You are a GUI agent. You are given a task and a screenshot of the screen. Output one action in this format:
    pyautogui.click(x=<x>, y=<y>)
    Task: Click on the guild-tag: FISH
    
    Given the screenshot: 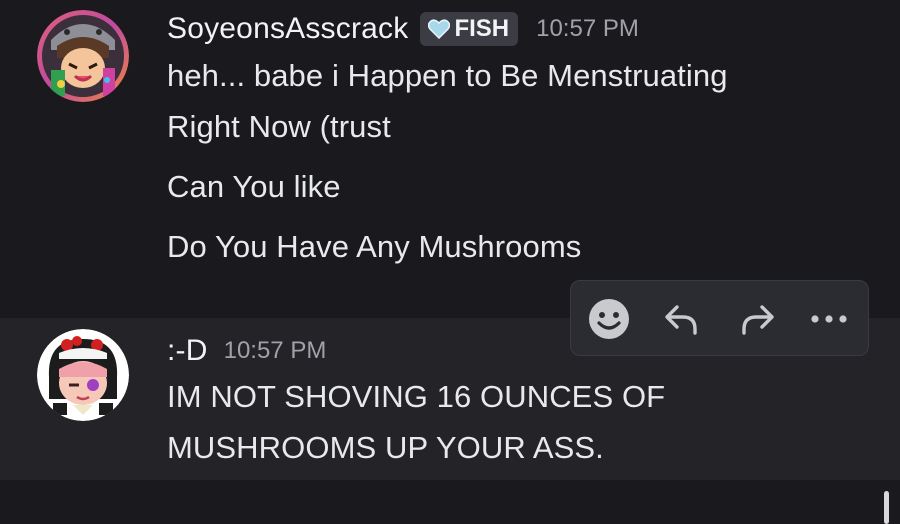 What is the action you would take?
    pyautogui.click(x=469, y=29)
    